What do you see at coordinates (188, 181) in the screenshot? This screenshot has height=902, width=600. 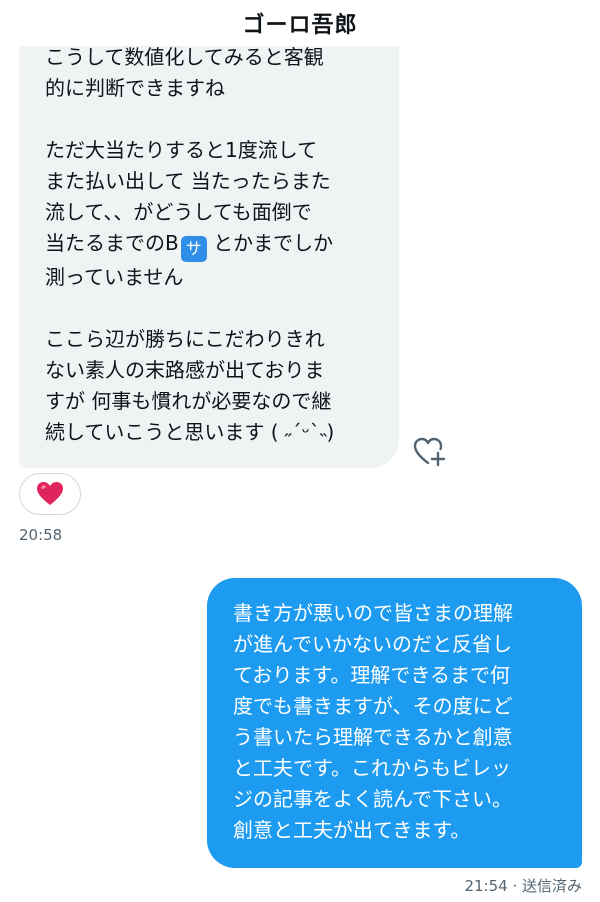 I see `received-line: また払い出して 当たったらまた` at bounding box center [188, 181].